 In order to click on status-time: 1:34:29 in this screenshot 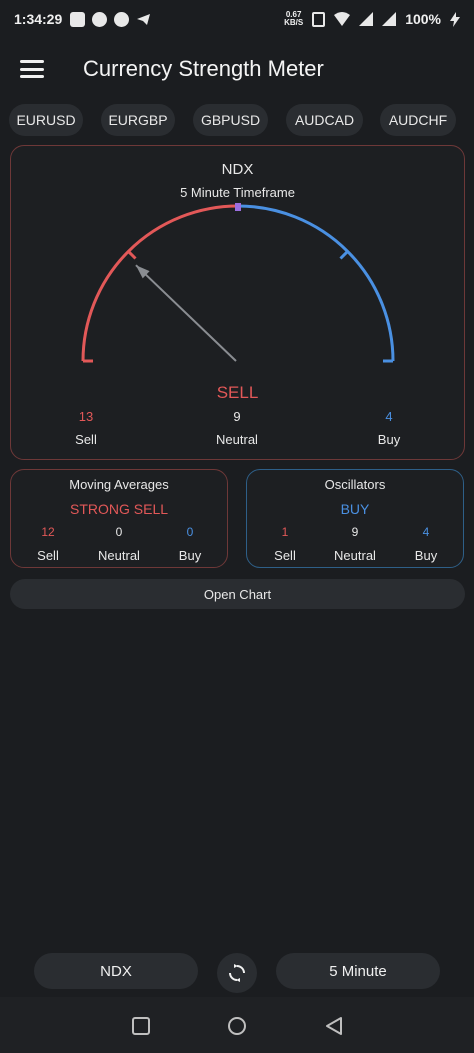, I will do `click(38, 19)`.